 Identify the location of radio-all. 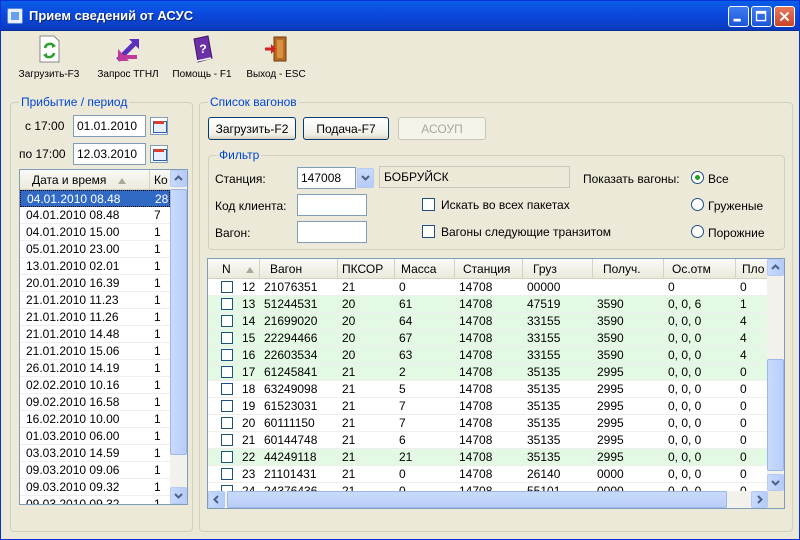
(697, 177).